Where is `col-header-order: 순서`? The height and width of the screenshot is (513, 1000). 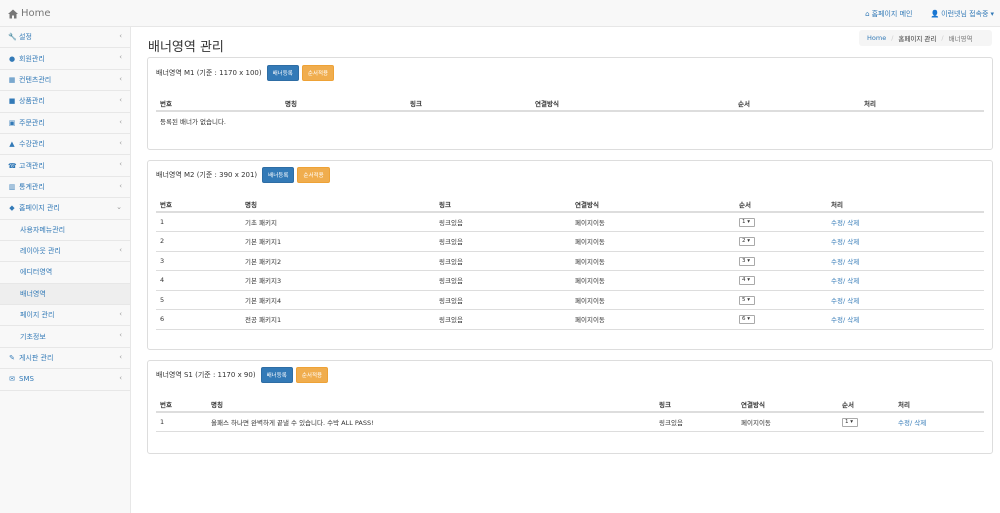 col-header-order: 순서 is located at coordinates (866, 405).